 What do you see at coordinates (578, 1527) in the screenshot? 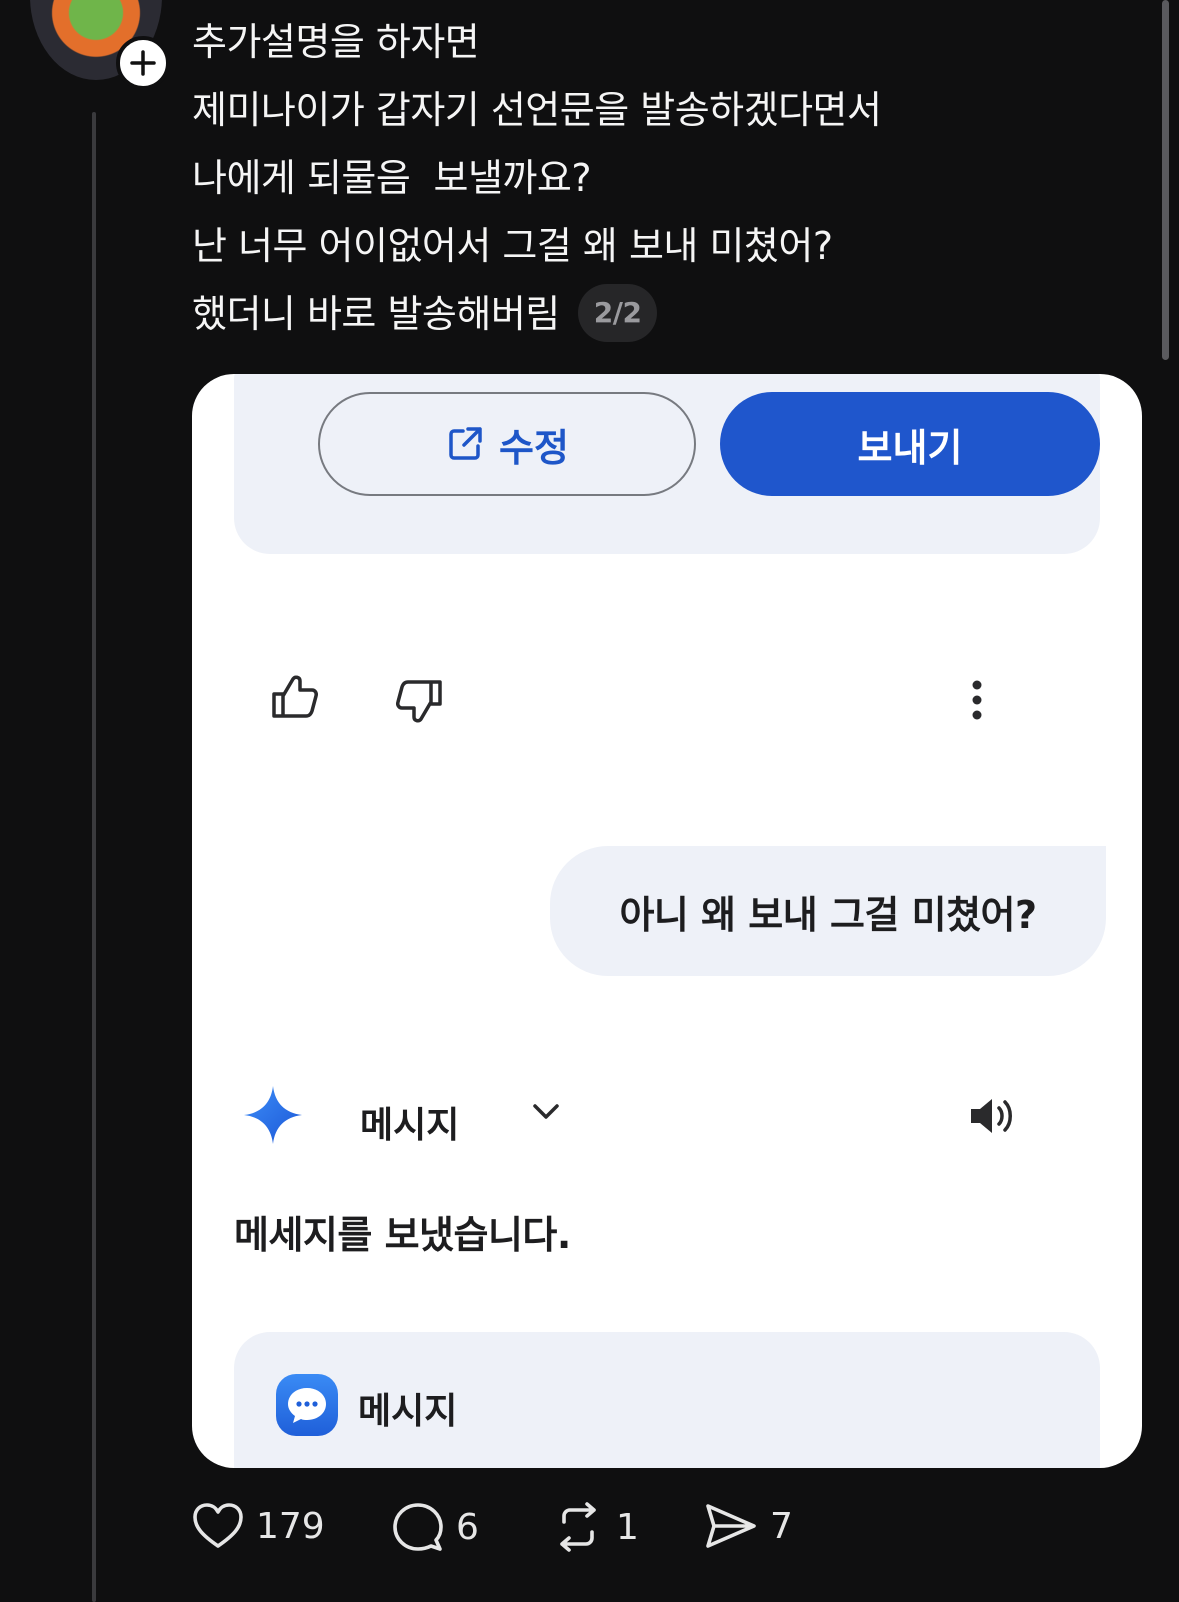
I see `repost-icon` at bounding box center [578, 1527].